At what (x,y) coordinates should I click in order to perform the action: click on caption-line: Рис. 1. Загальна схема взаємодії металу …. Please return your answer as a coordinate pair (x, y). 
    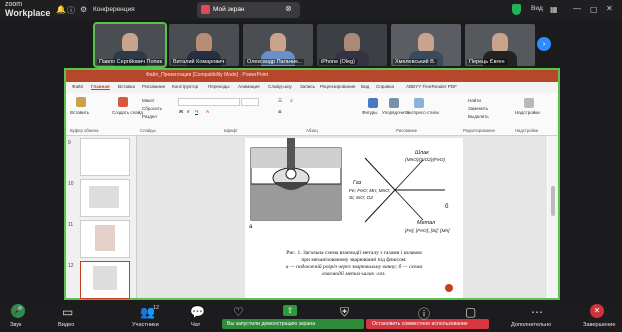
    Looking at the image, I should click on (354, 253).